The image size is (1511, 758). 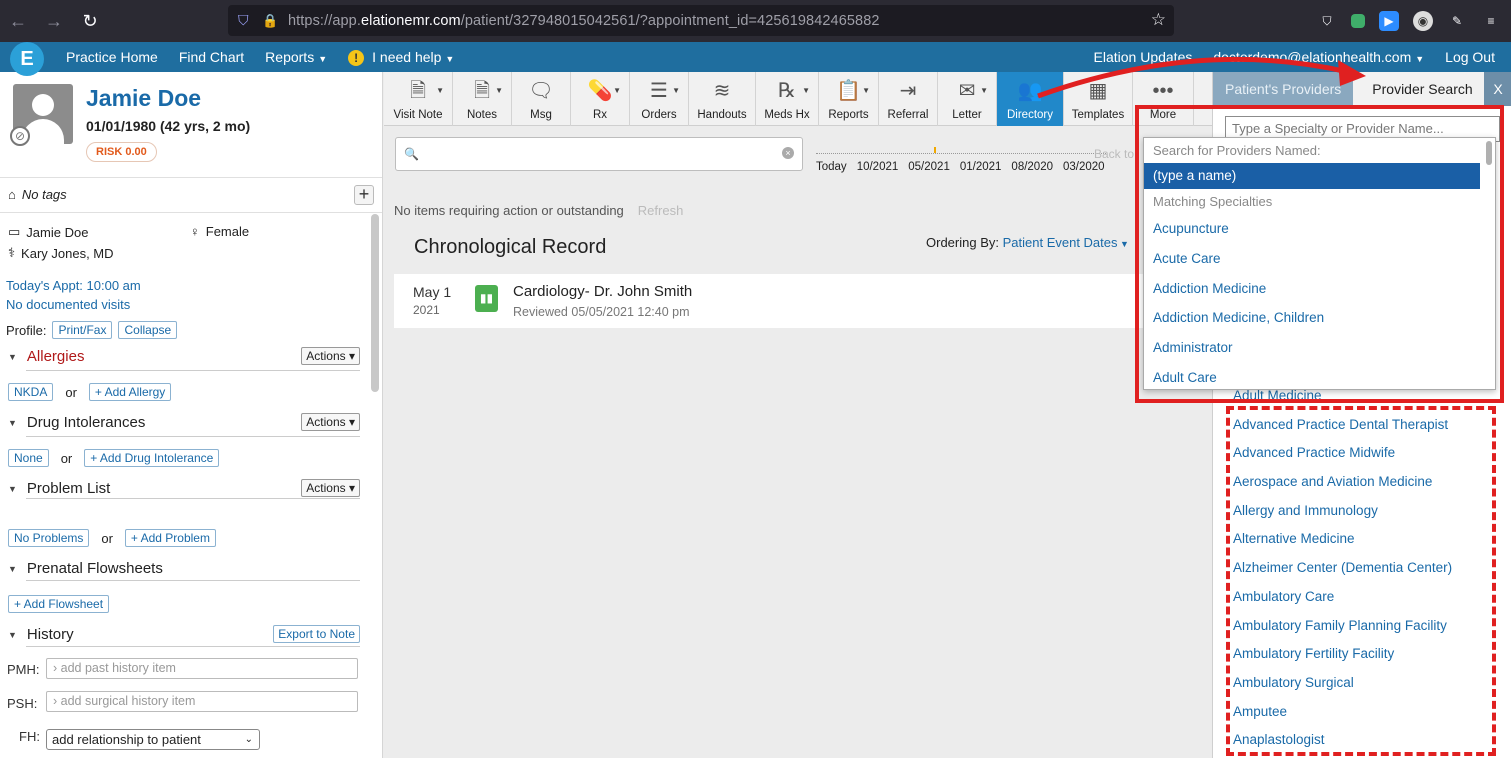 What do you see at coordinates (1319, 289) in the screenshot?
I see `dropdown-specialty-item: Addiction Medicine` at bounding box center [1319, 289].